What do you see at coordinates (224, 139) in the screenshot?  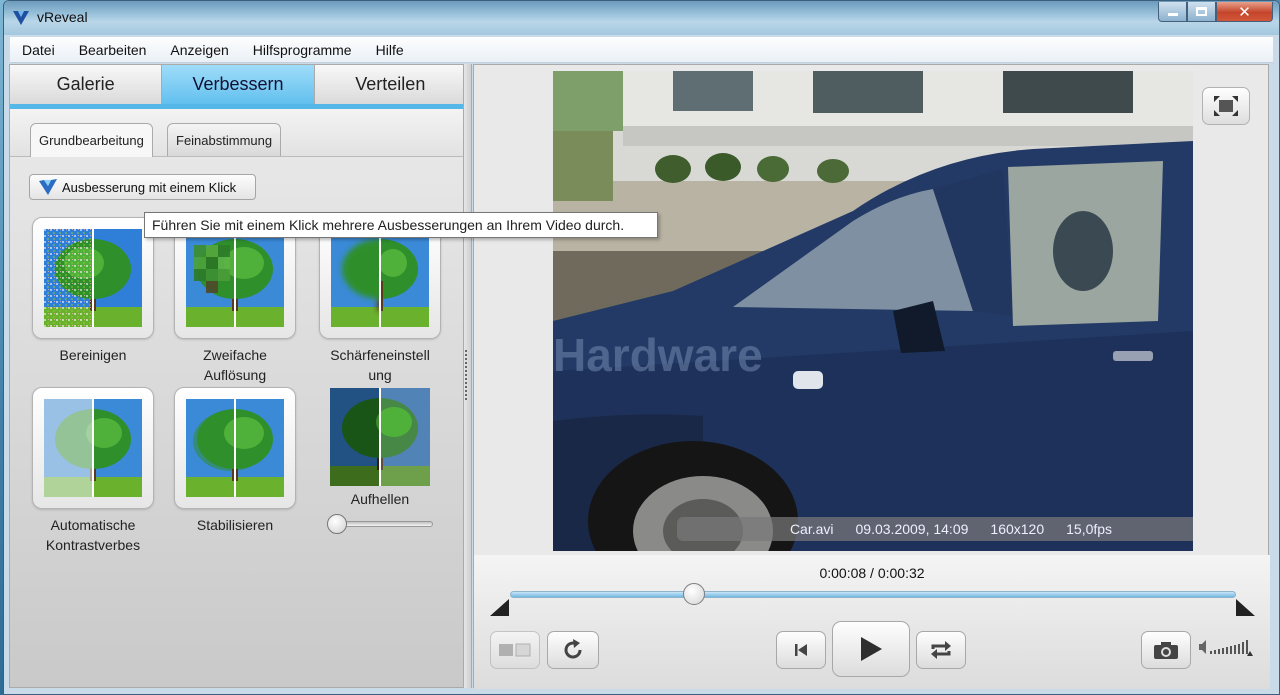 I see `tab-feinabstimmung: Feinabstimmung` at bounding box center [224, 139].